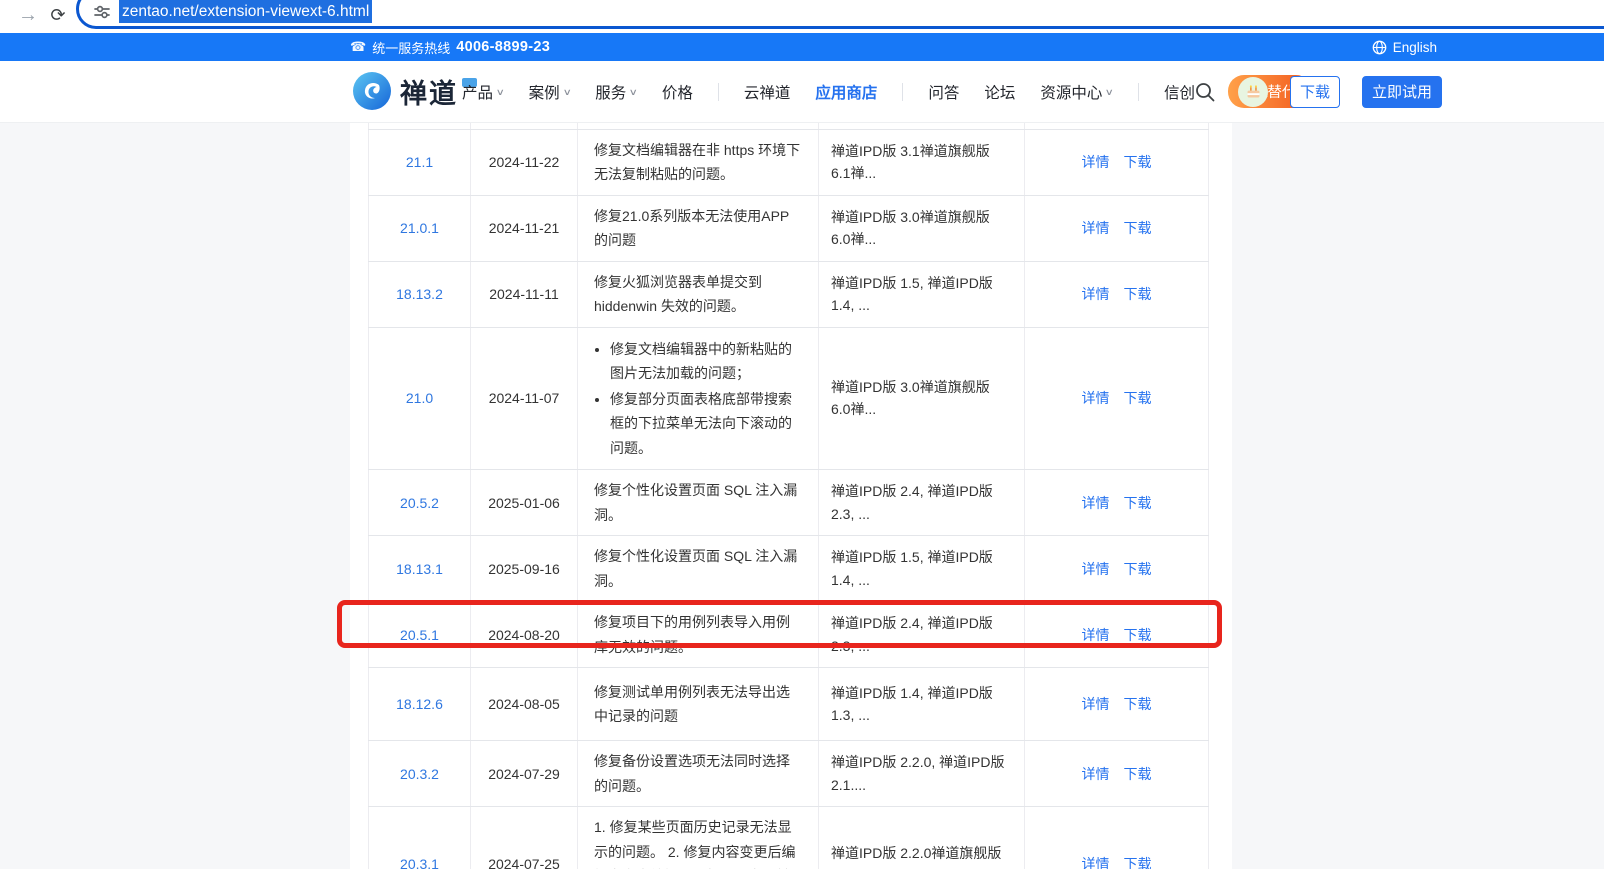 The image size is (1604, 869). Describe the element at coordinates (419, 704) in the screenshot. I see `version-link: 18.12.6` at that location.